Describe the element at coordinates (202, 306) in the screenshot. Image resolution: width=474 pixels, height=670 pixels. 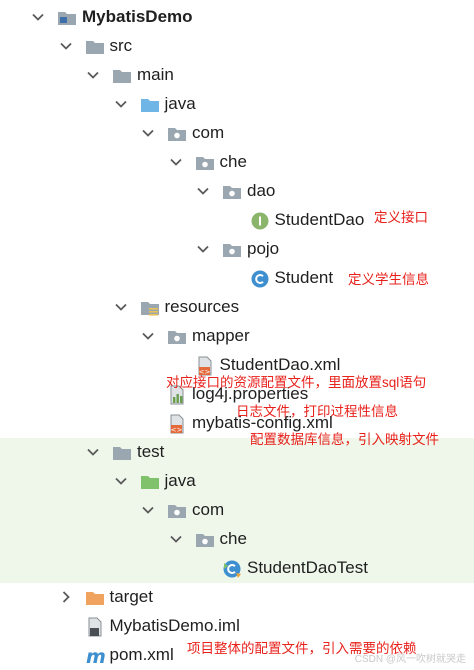
I see `tree-node-label: resources` at that location.